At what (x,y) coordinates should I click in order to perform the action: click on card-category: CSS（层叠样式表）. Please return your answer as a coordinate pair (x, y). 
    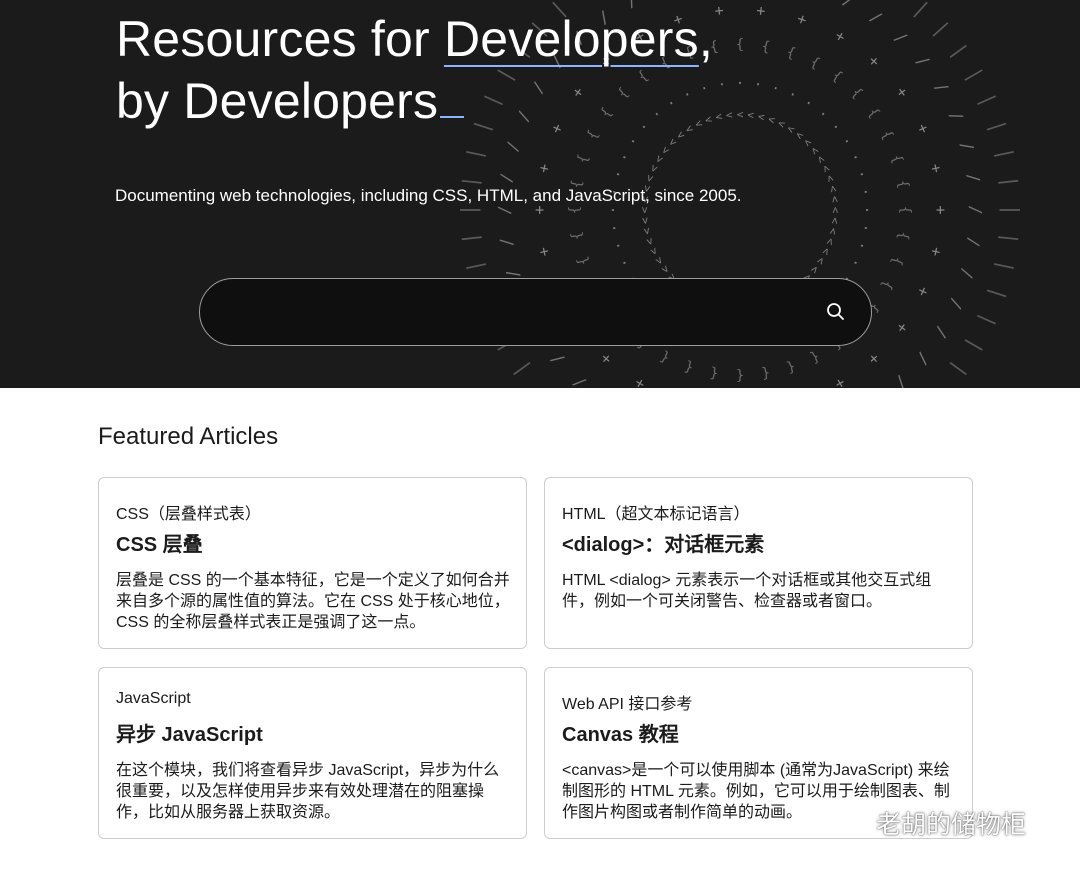
    Looking at the image, I should click on (188, 512).